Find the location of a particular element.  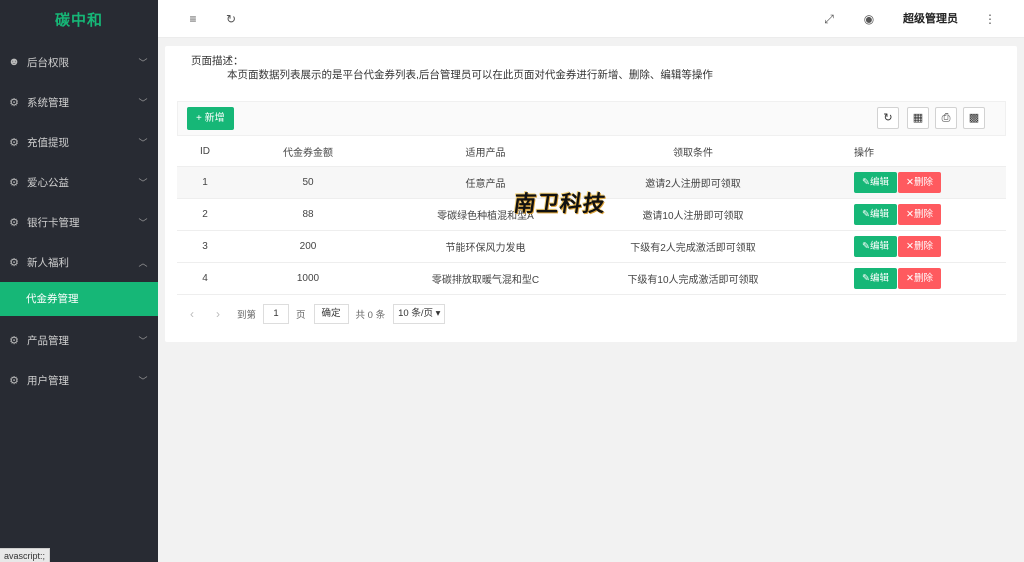

sidebar-item-charity: ⚙ 爱心公益 ﹀ is located at coordinates (79, 182).